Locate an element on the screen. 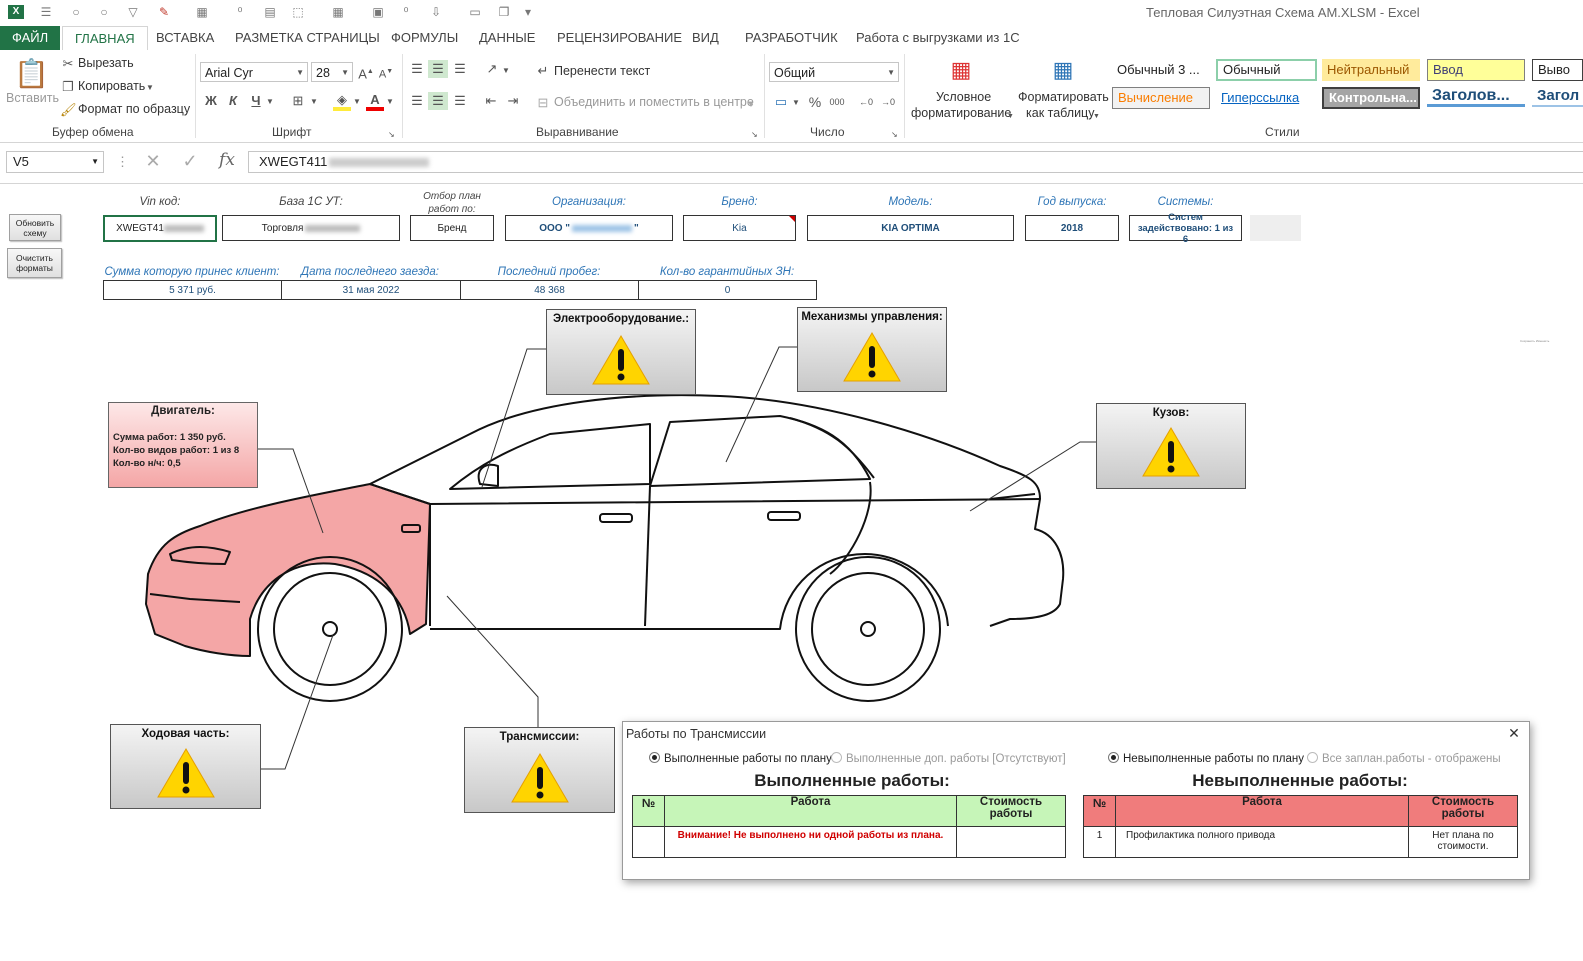 Image resolution: width=1583 pixels, height=961 pixels. paste-button: Вставить is located at coordinates (32, 98).